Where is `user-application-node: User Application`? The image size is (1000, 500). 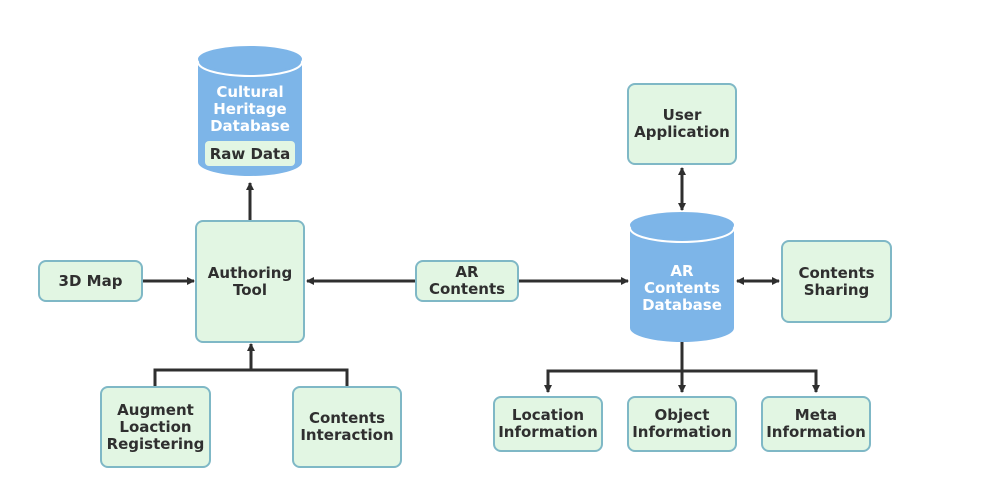
user-application-node: User Application is located at coordinates (682, 124).